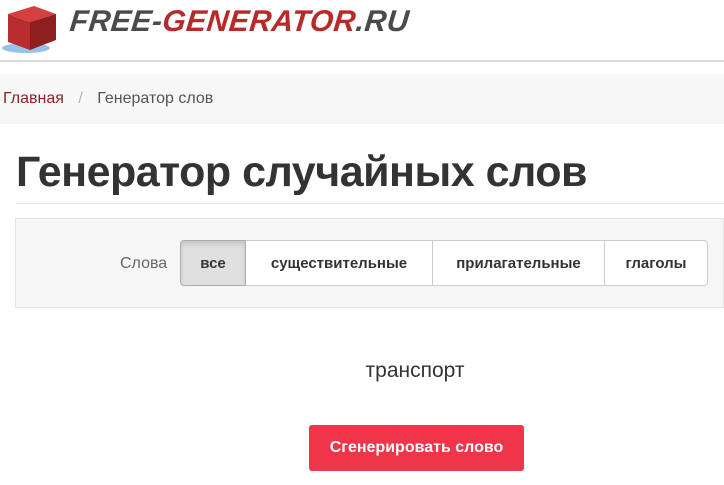 The height and width of the screenshot is (485, 724). I want to click on filter-all-button: все, so click(213, 263).